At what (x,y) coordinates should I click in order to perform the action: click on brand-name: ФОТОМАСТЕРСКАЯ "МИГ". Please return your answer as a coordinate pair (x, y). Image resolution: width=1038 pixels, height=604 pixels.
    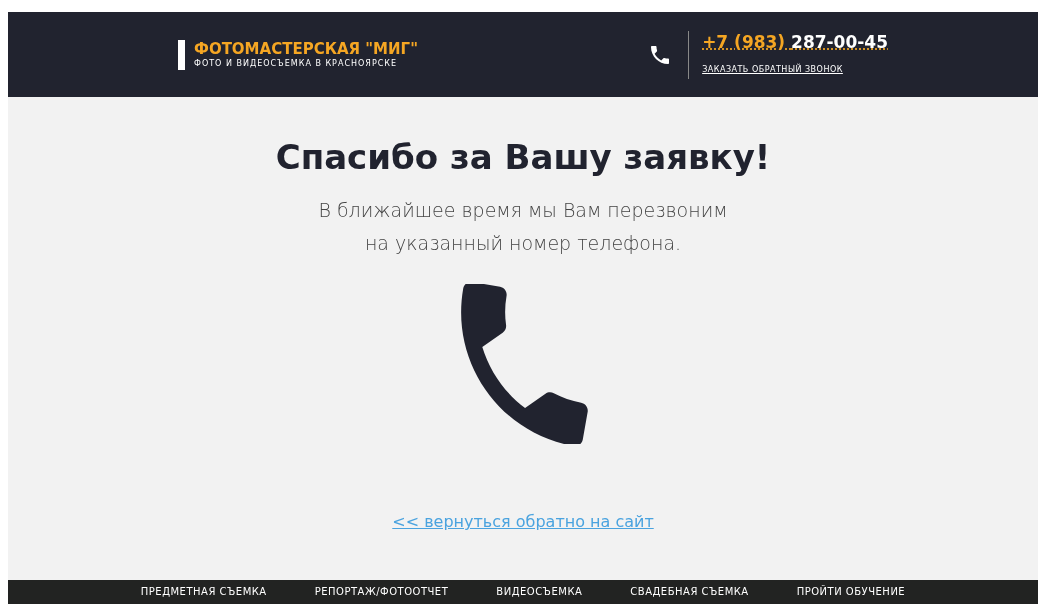
    Looking at the image, I should click on (306, 48).